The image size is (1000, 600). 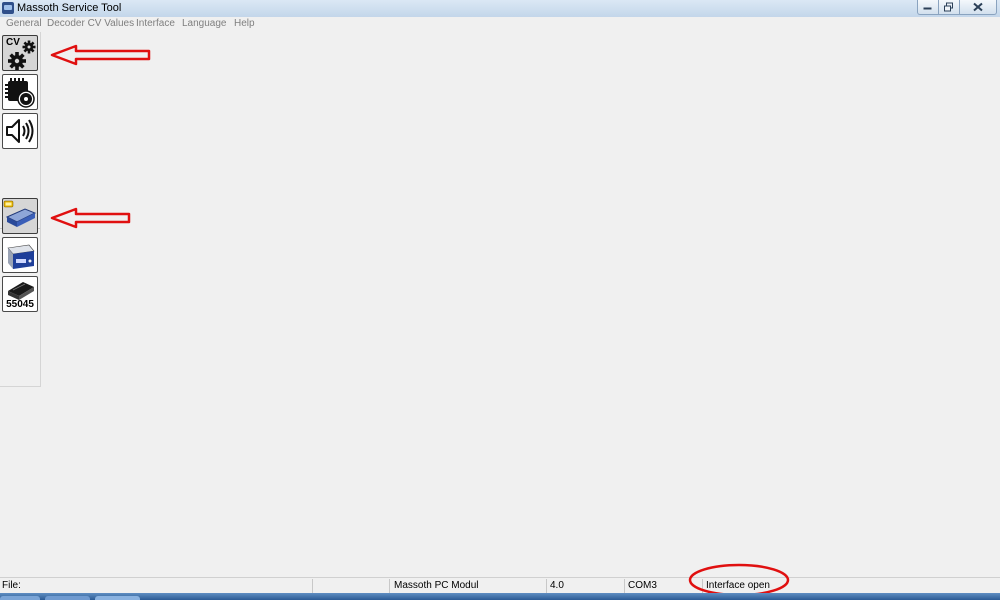 I want to click on central-station-icon, so click(x=21, y=256).